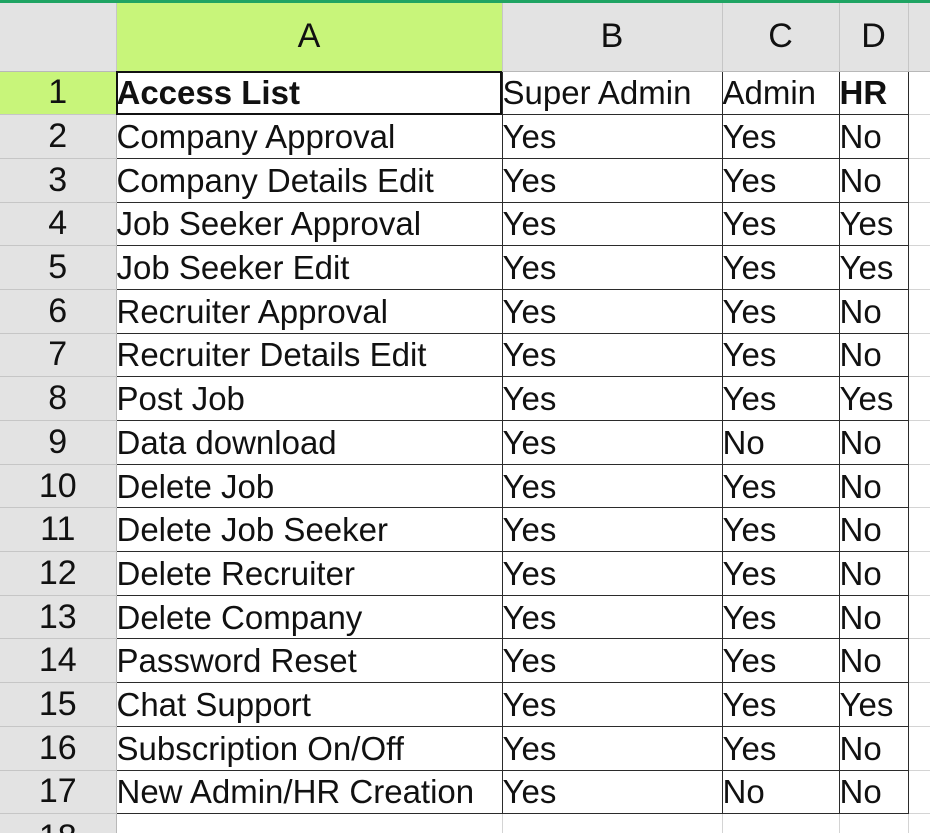 Image resolution: width=930 pixels, height=833 pixels. What do you see at coordinates (58, 136) in the screenshot?
I see `row-header: 2` at bounding box center [58, 136].